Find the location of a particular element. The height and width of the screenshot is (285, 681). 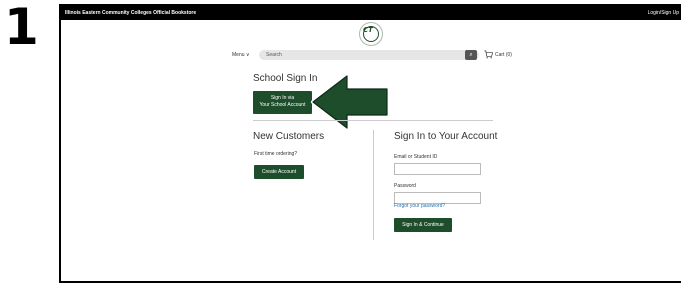

college-logo: CT is located at coordinates (371, 34).